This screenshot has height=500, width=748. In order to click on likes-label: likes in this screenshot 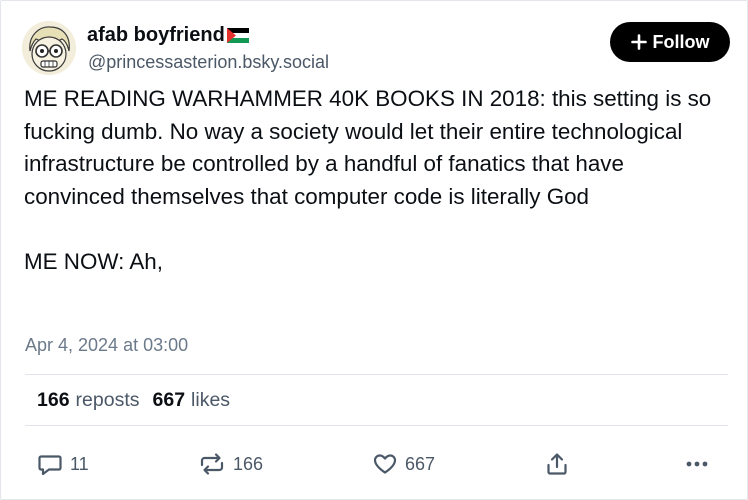, I will do `click(211, 400)`.